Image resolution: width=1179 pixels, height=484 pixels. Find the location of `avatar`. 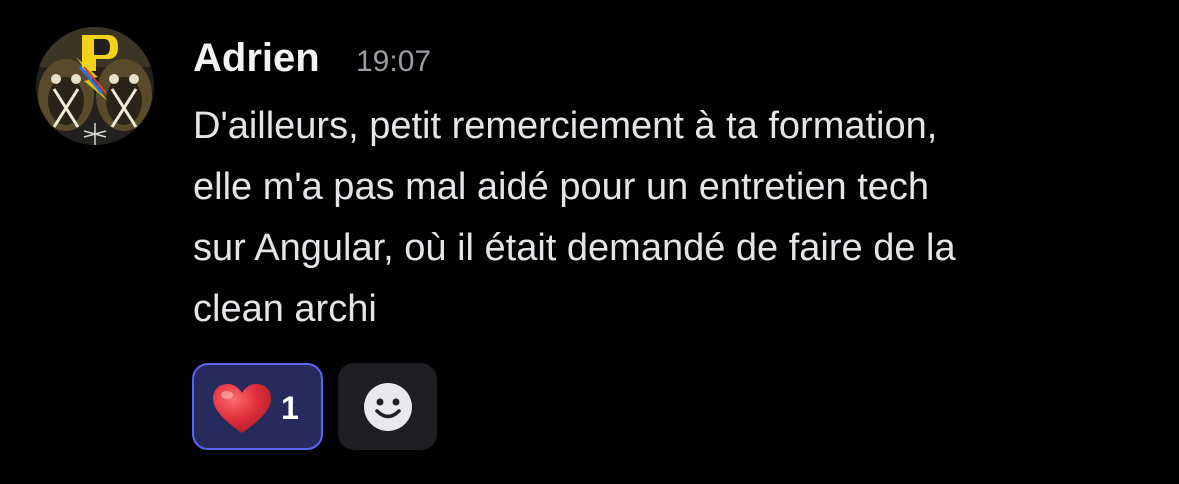

avatar is located at coordinates (95, 86).